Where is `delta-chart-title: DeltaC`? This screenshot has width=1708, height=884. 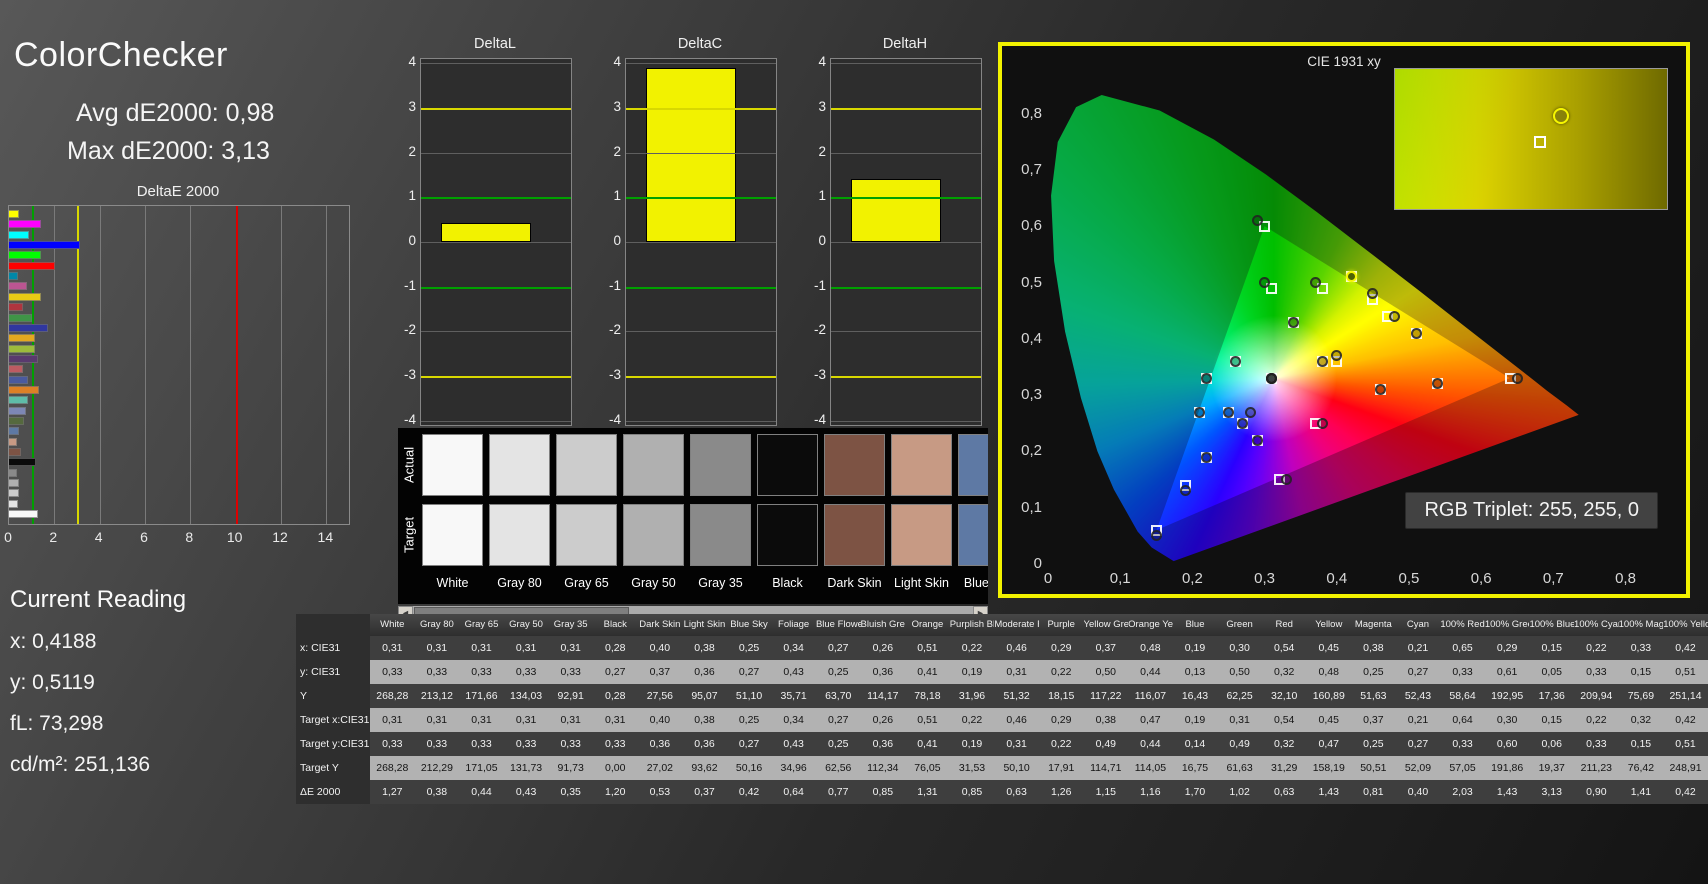
delta-chart-title: DeltaC is located at coordinates (700, 44).